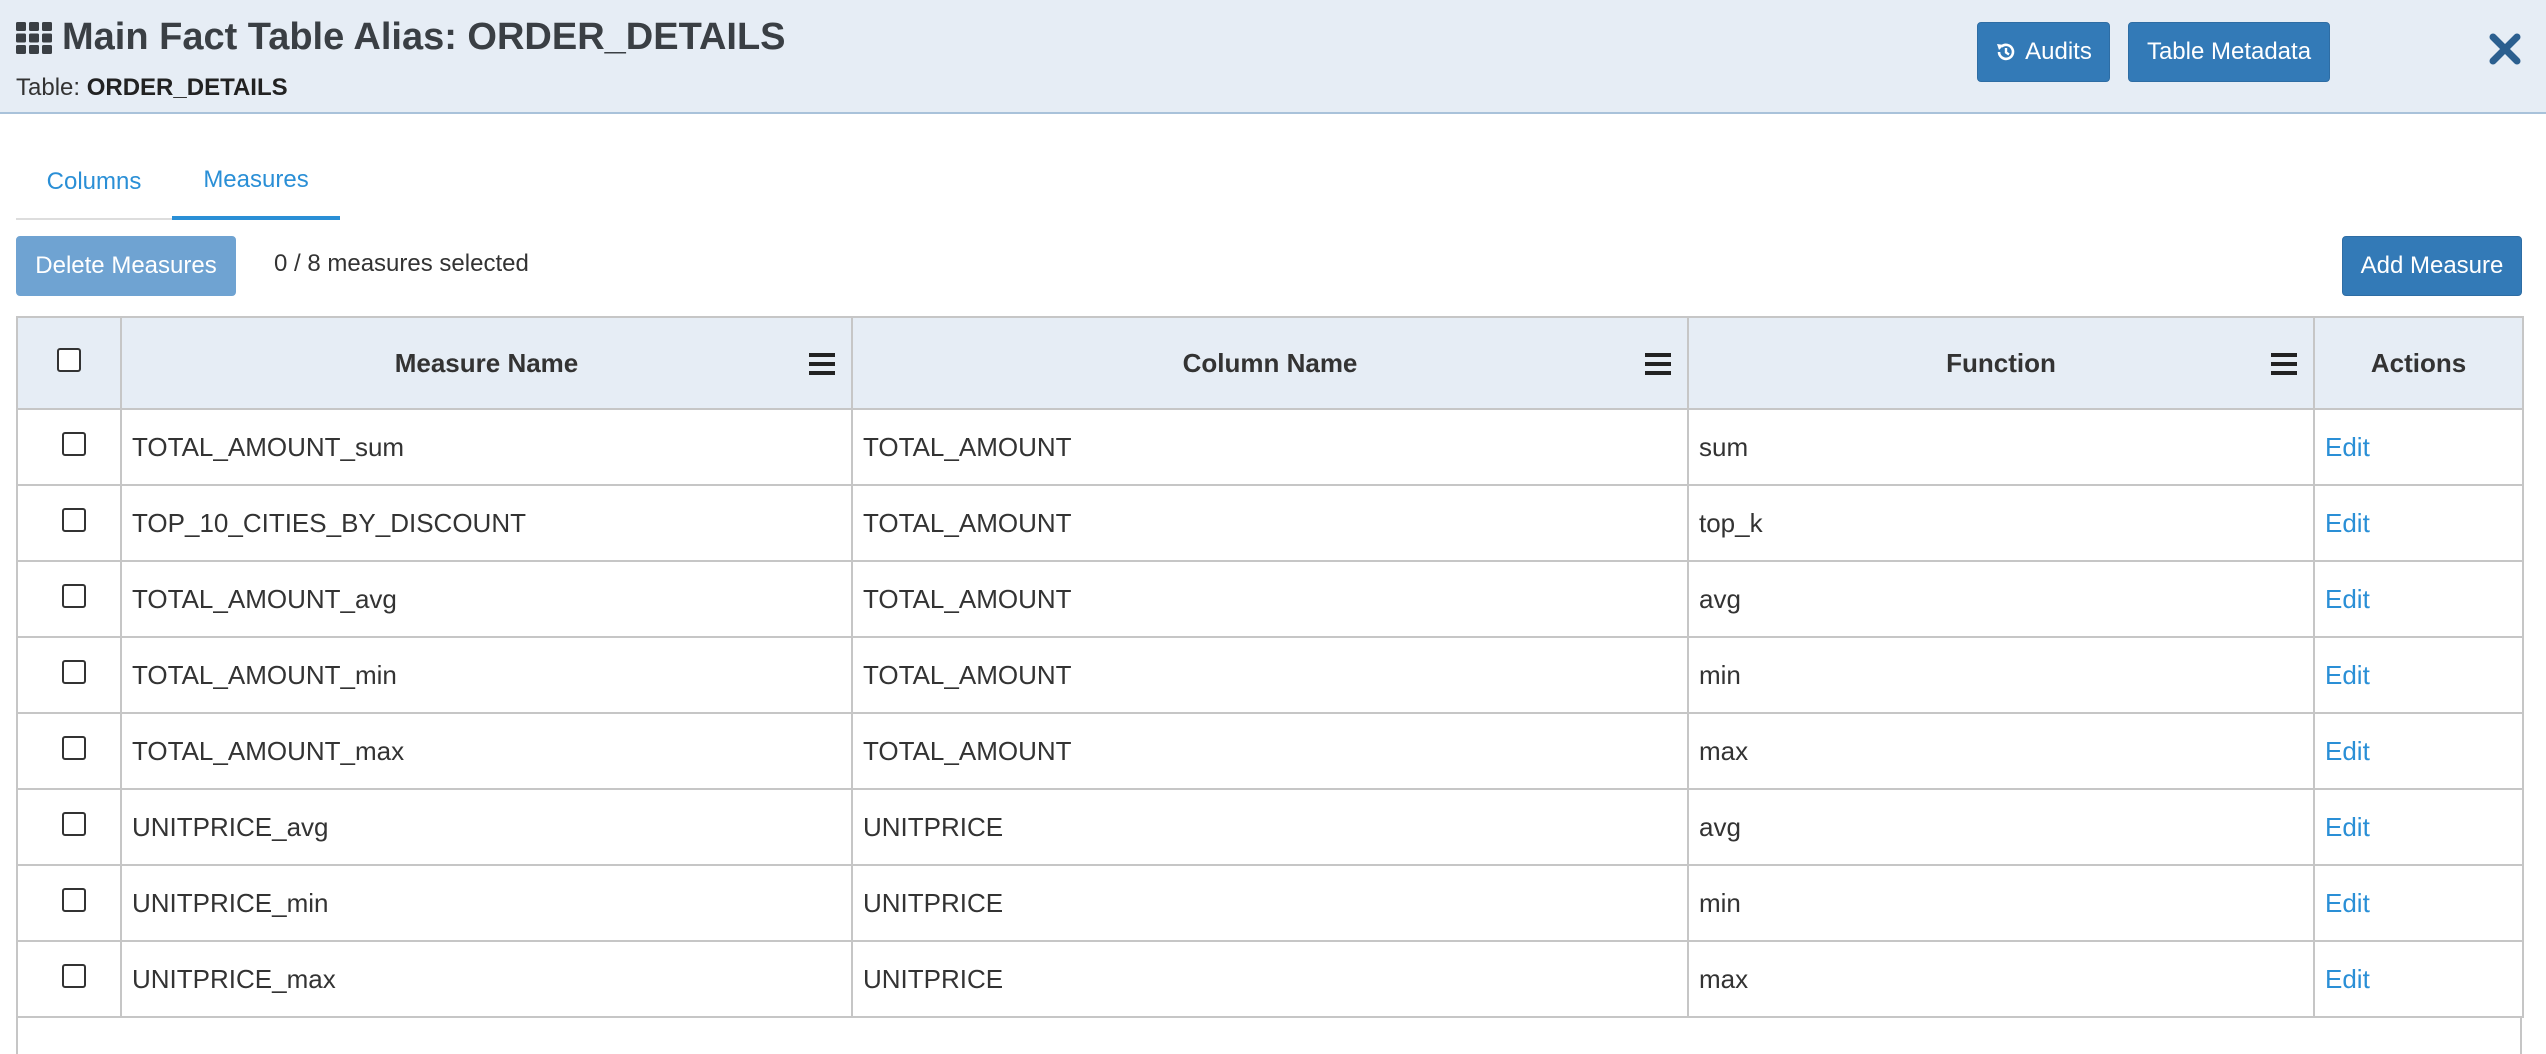  Describe the element at coordinates (1269, 182) in the screenshot. I see `tab-bar: Columns Measures` at that location.